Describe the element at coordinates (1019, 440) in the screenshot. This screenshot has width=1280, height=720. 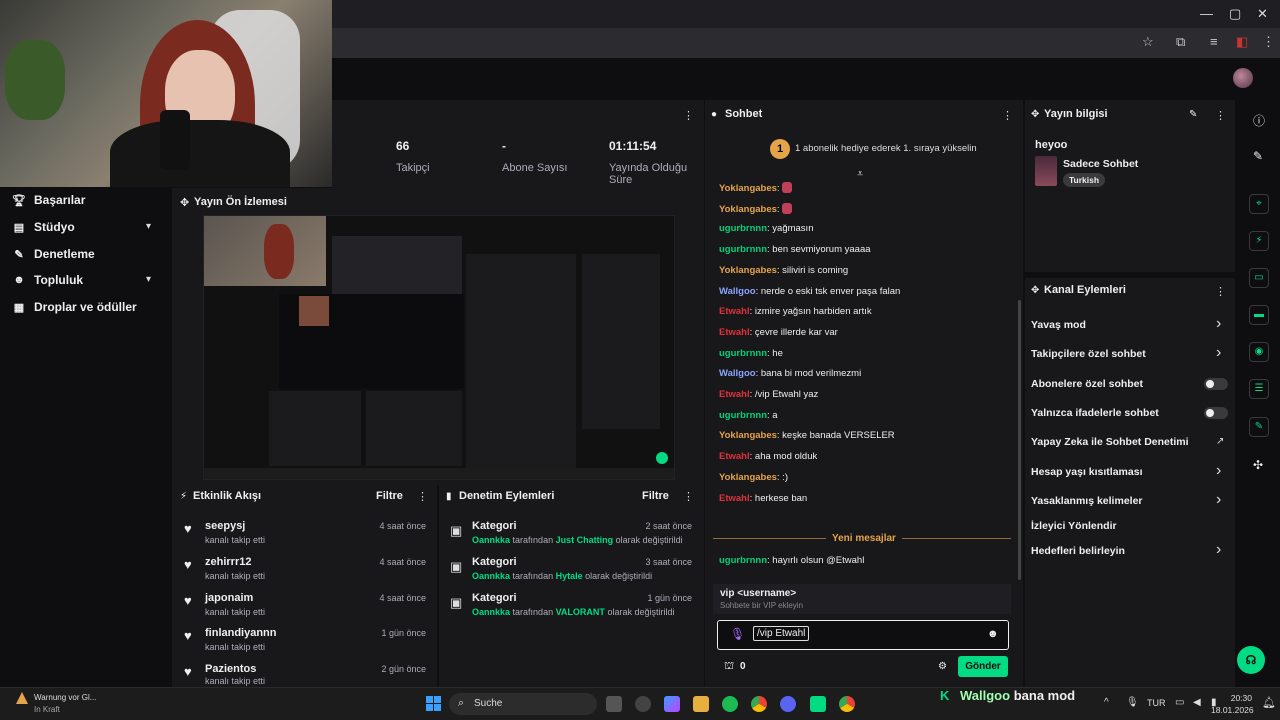
I see `chat-scrollbar` at that location.